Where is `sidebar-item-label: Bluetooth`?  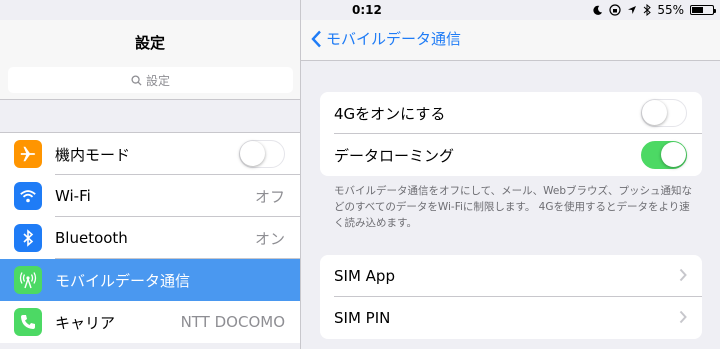 sidebar-item-label: Bluetooth is located at coordinates (91, 238).